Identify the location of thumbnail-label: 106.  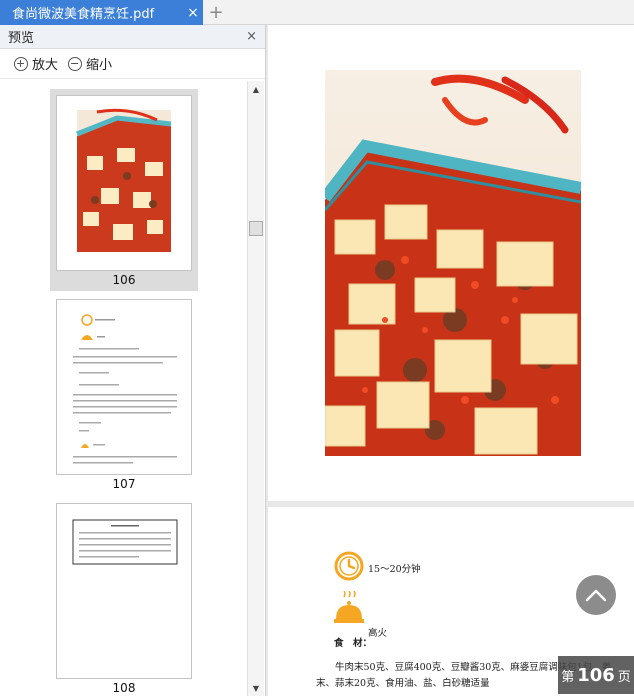
(124, 280).